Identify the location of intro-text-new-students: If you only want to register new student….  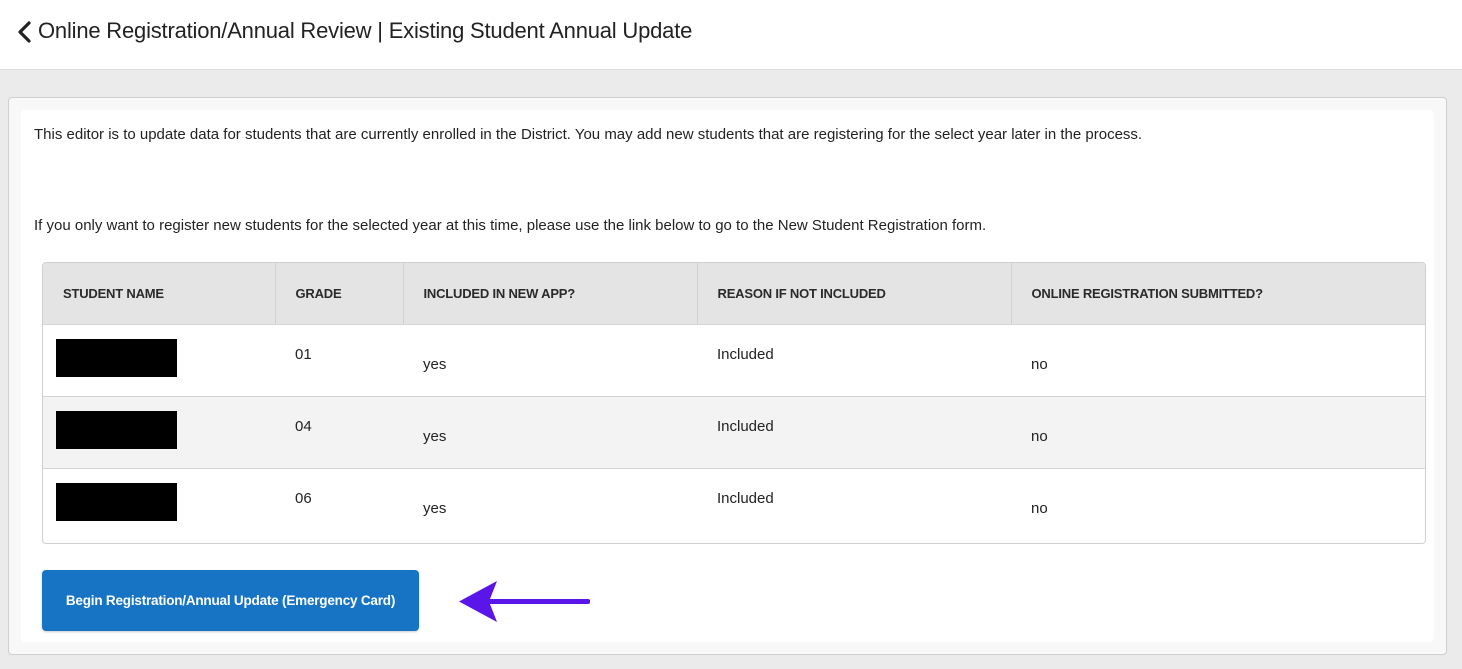
(510, 225).